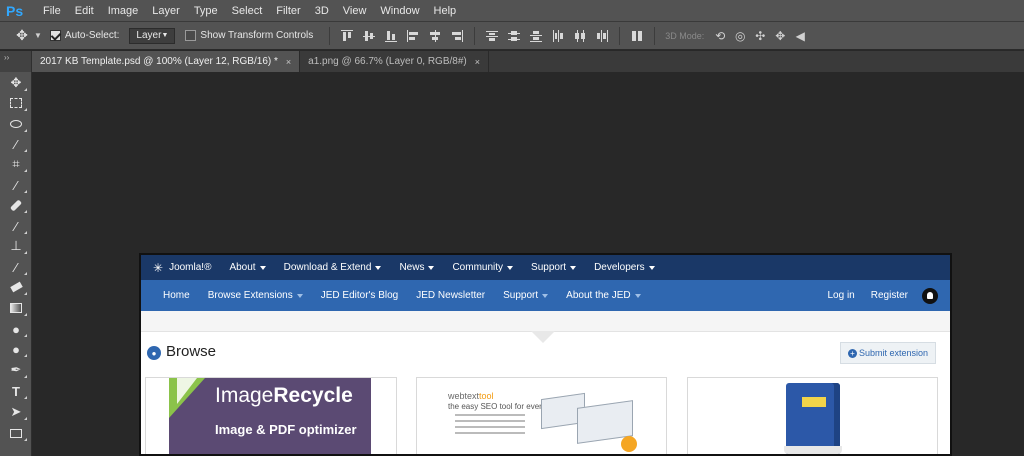 Image resolution: width=1024 pixels, height=456 pixels. I want to click on zoom-3d-camera-icon: ◀, so click(800, 36).